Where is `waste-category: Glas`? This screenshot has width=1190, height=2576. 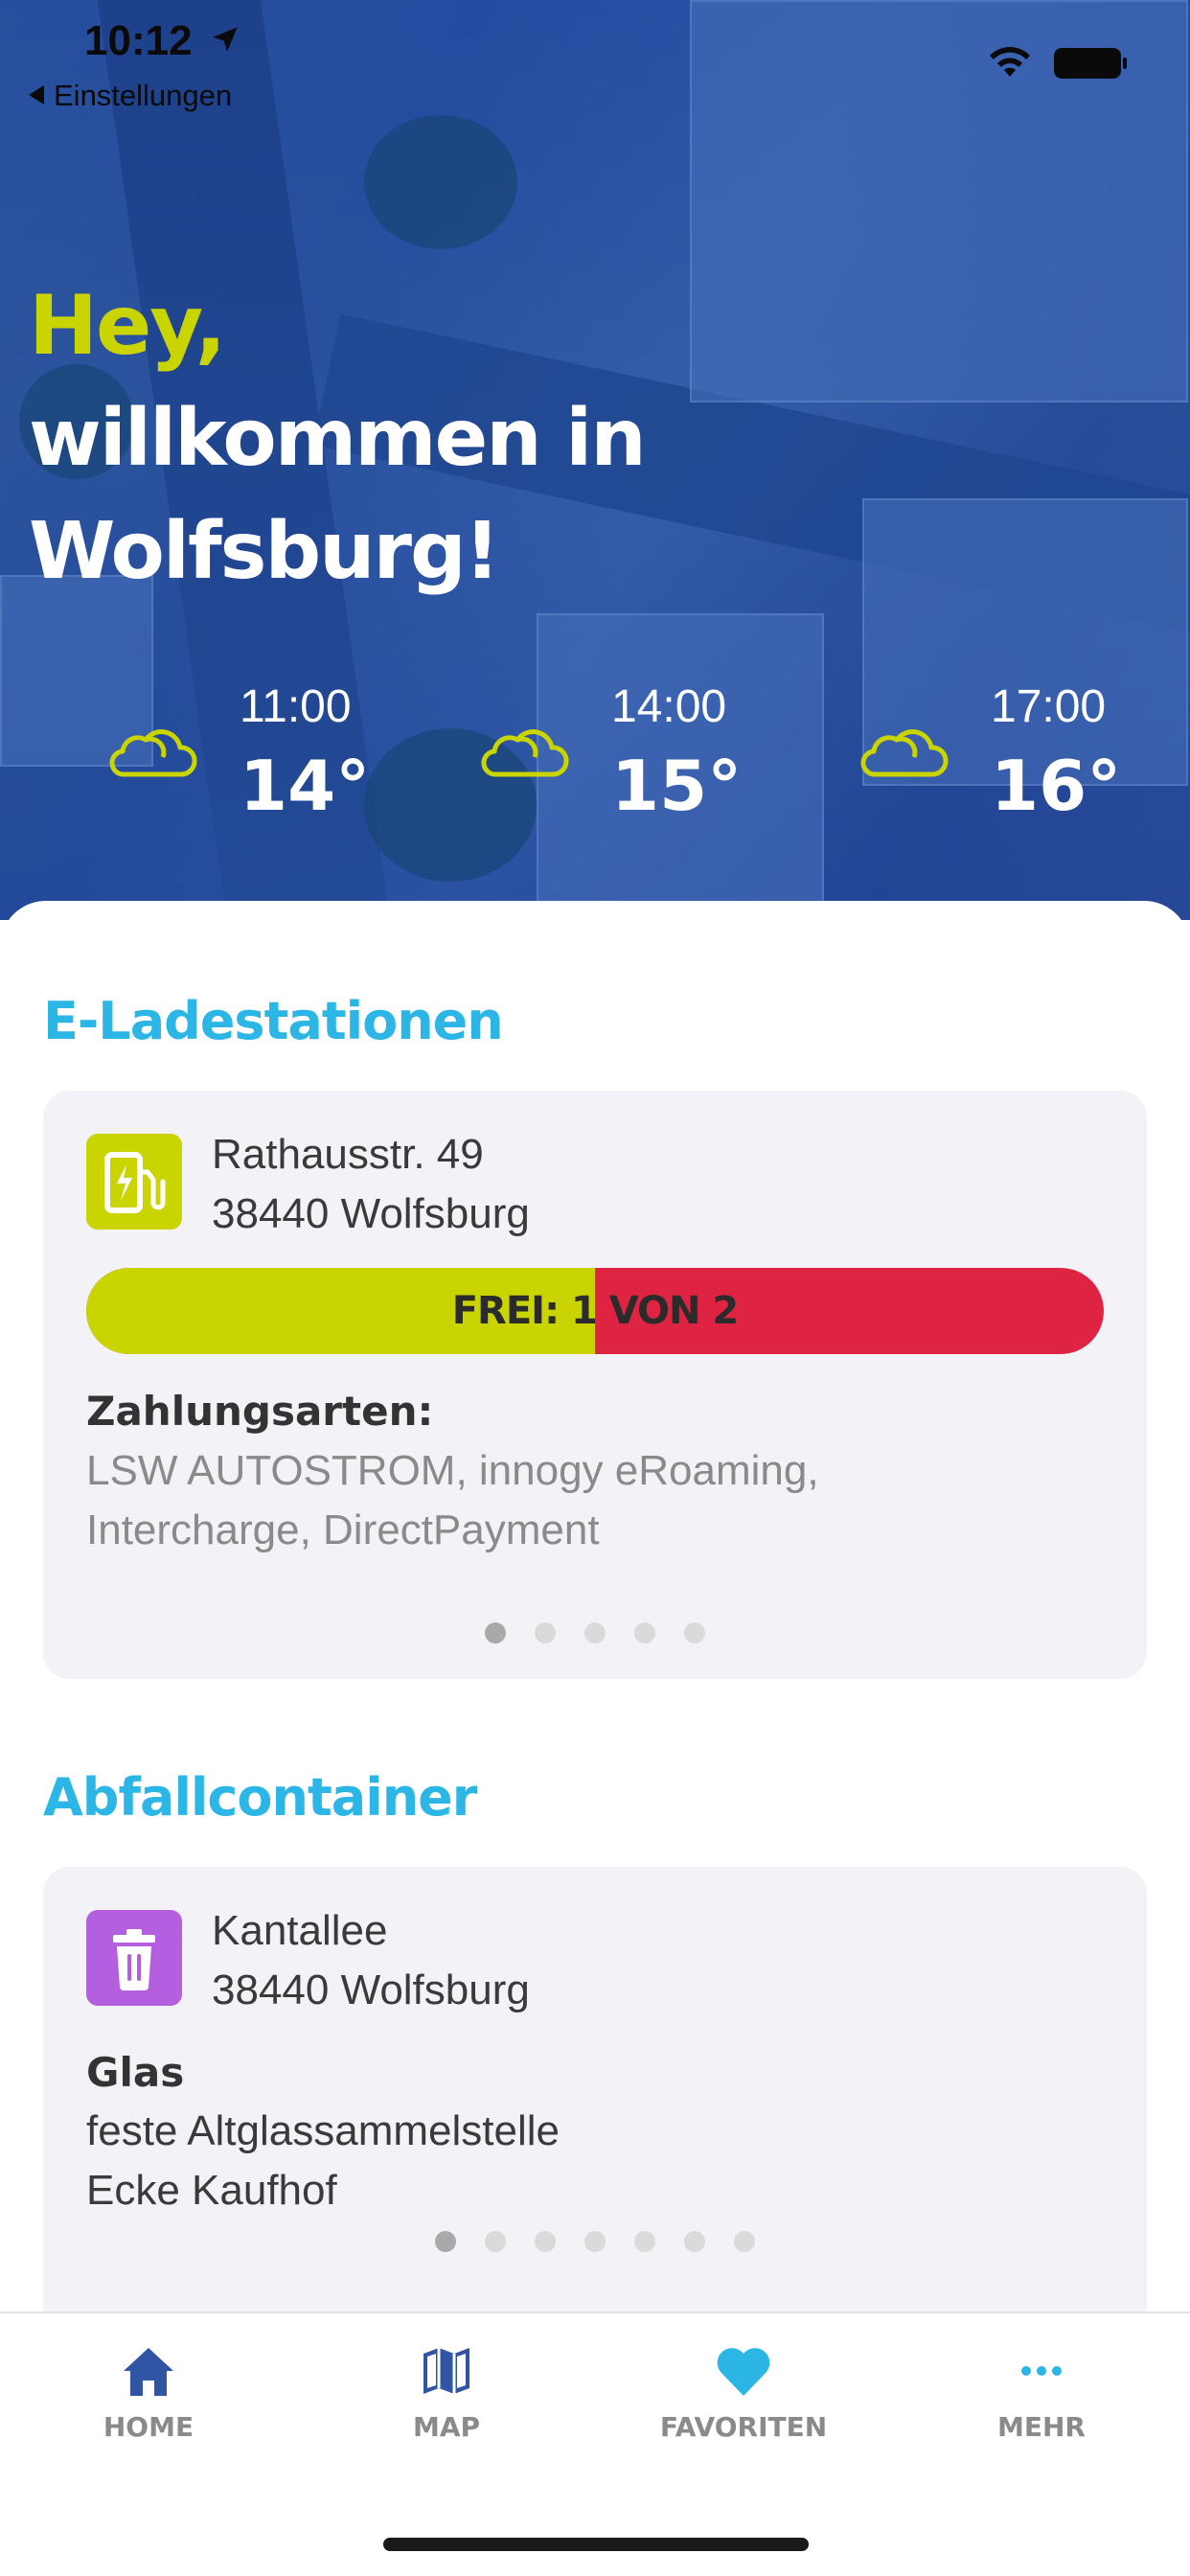
waste-category: Glas is located at coordinates (136, 2072).